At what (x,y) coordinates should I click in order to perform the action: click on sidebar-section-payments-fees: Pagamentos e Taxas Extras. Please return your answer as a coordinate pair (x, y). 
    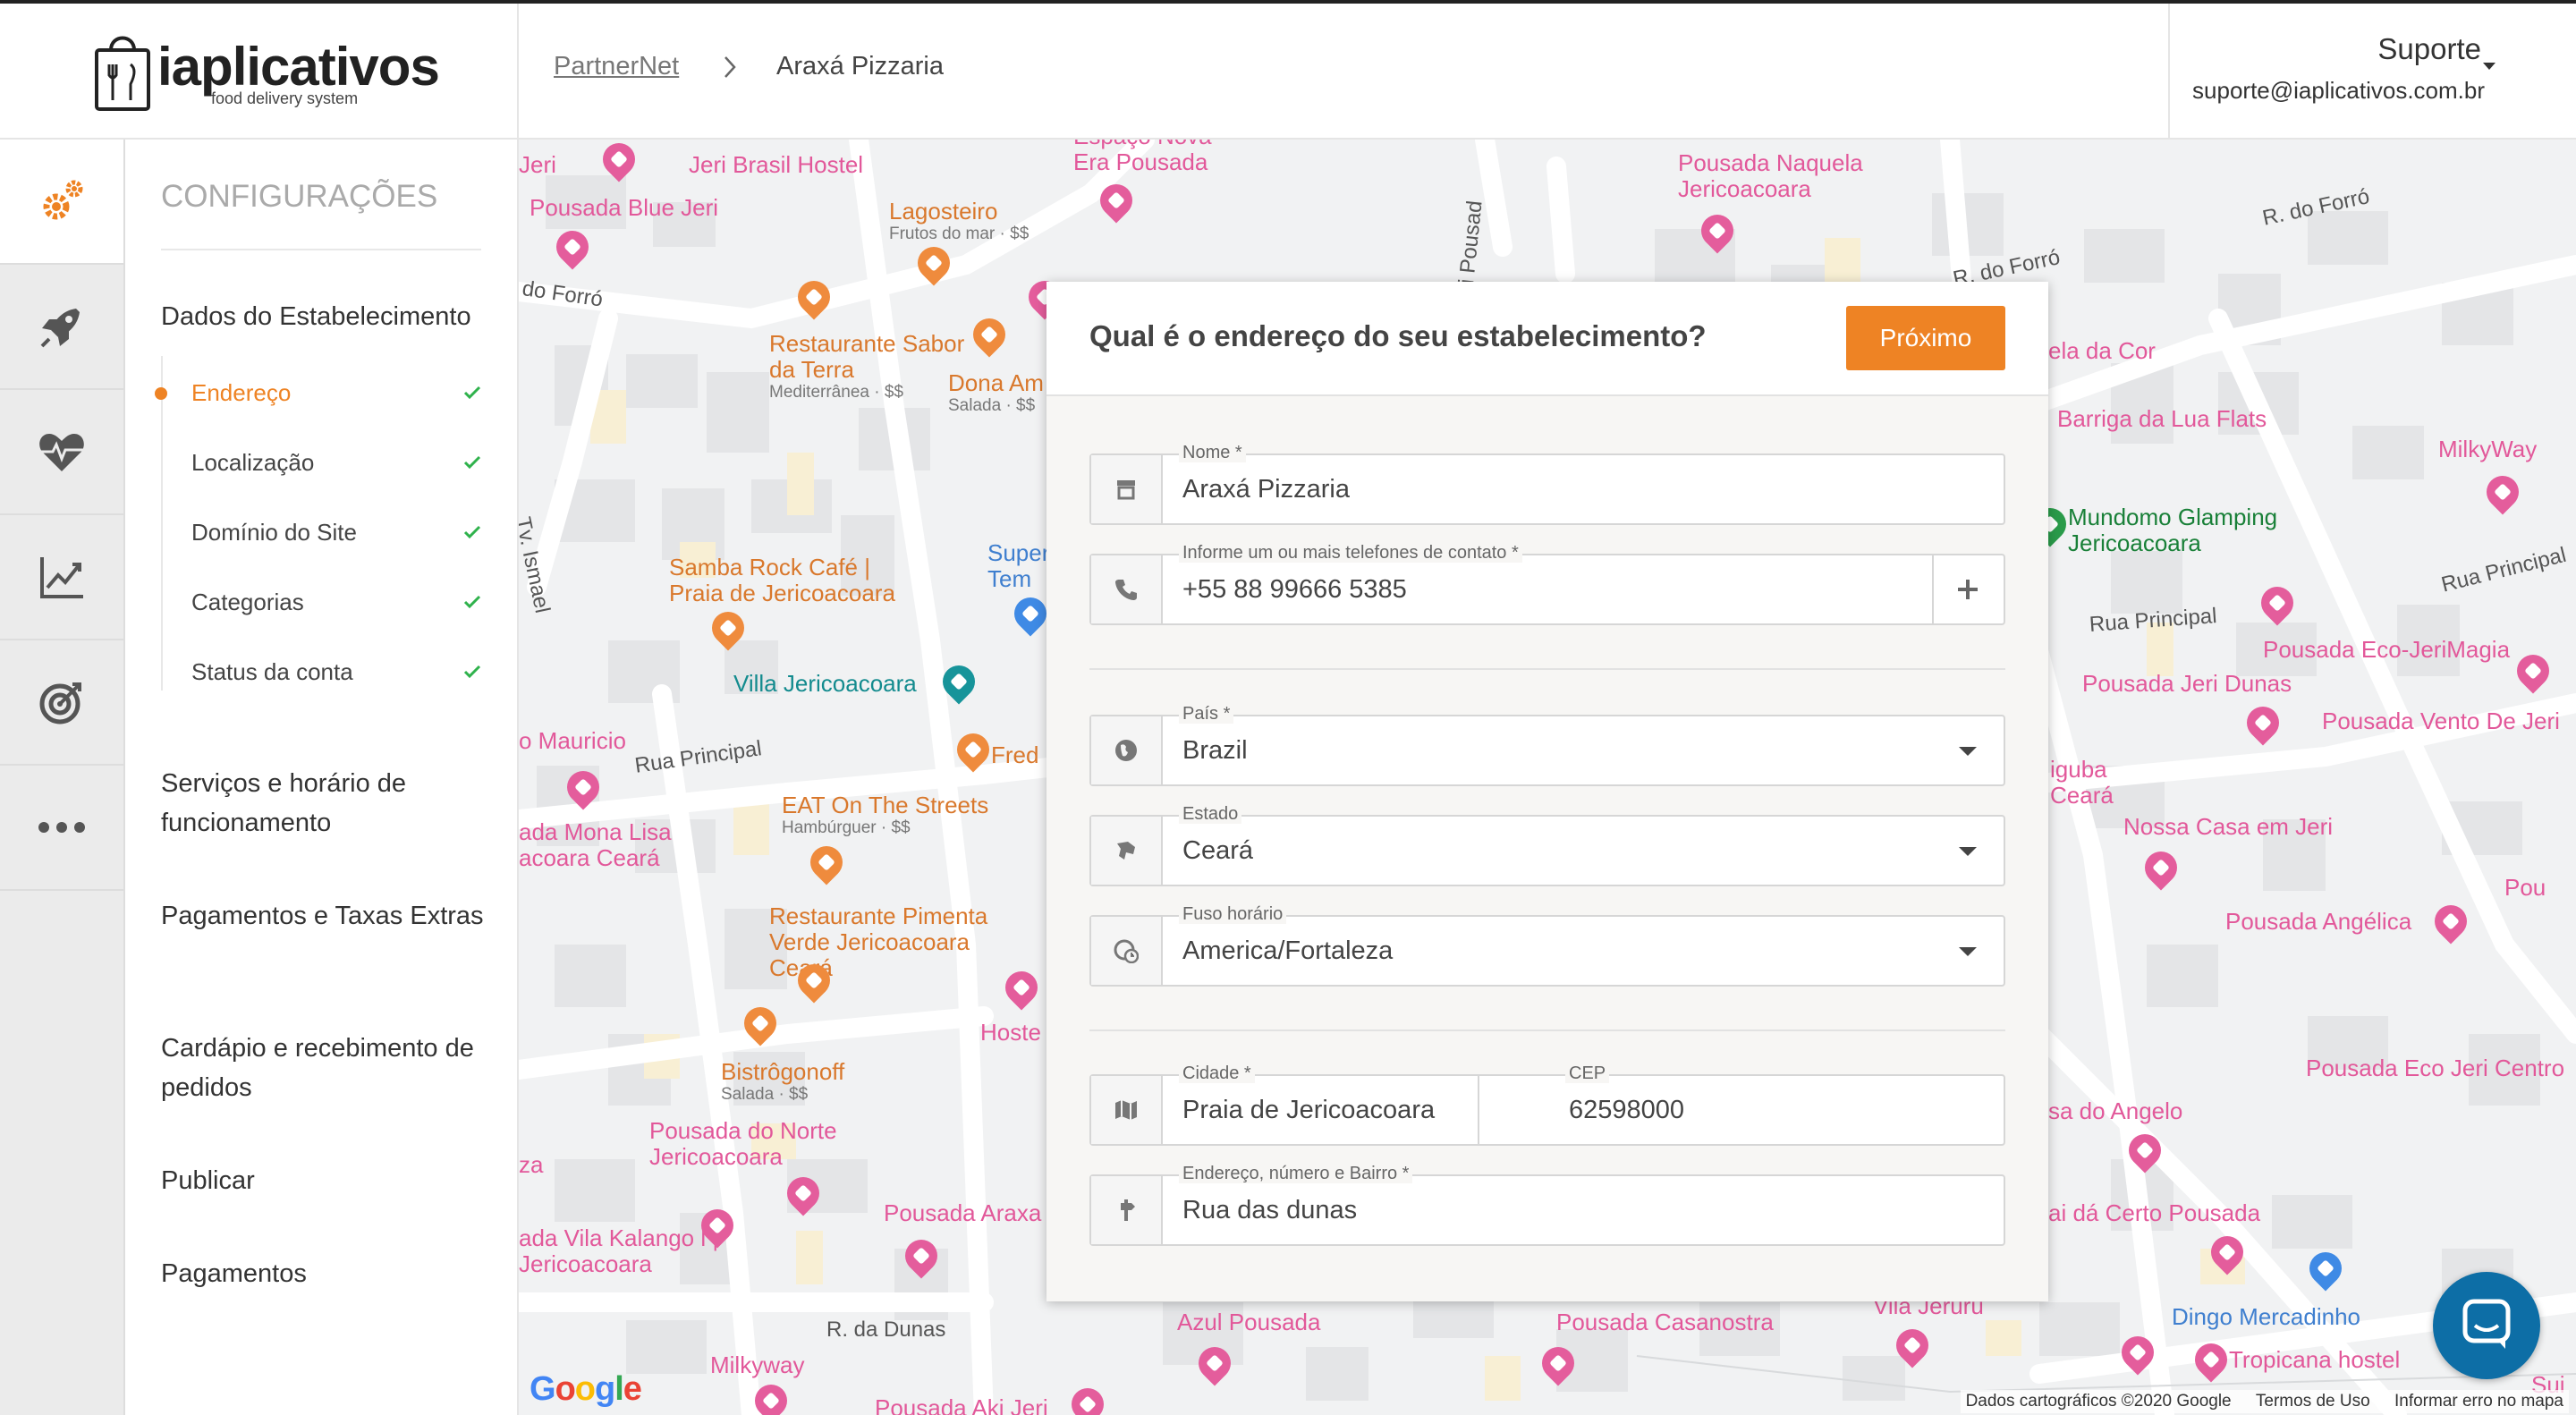
    Looking at the image, I should click on (326, 916).